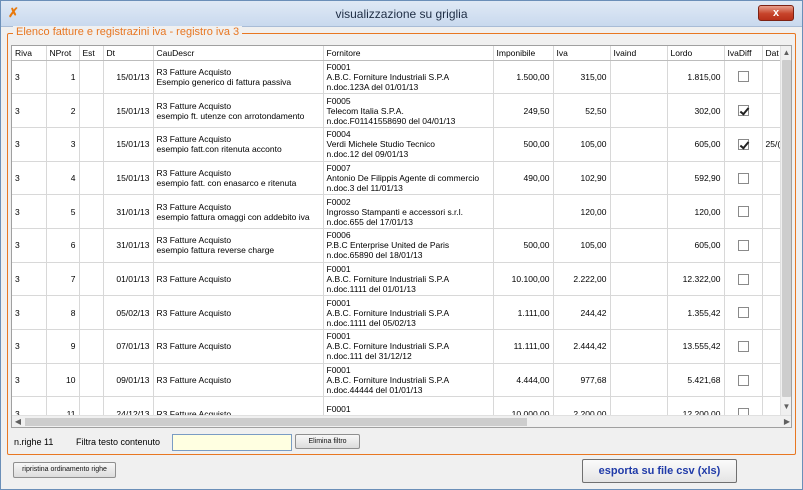 This screenshot has width=803, height=490. Describe the element at coordinates (786, 228) in the screenshot. I see `vertical-scroll-thumb` at that location.